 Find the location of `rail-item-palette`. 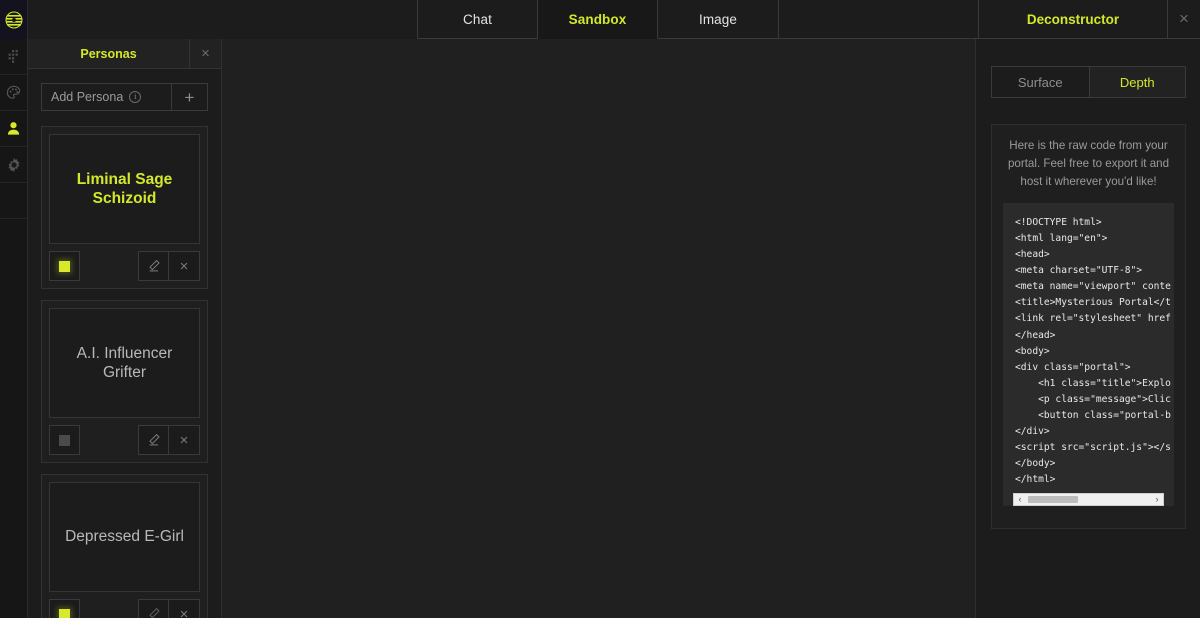

rail-item-palette is located at coordinates (13, 93).